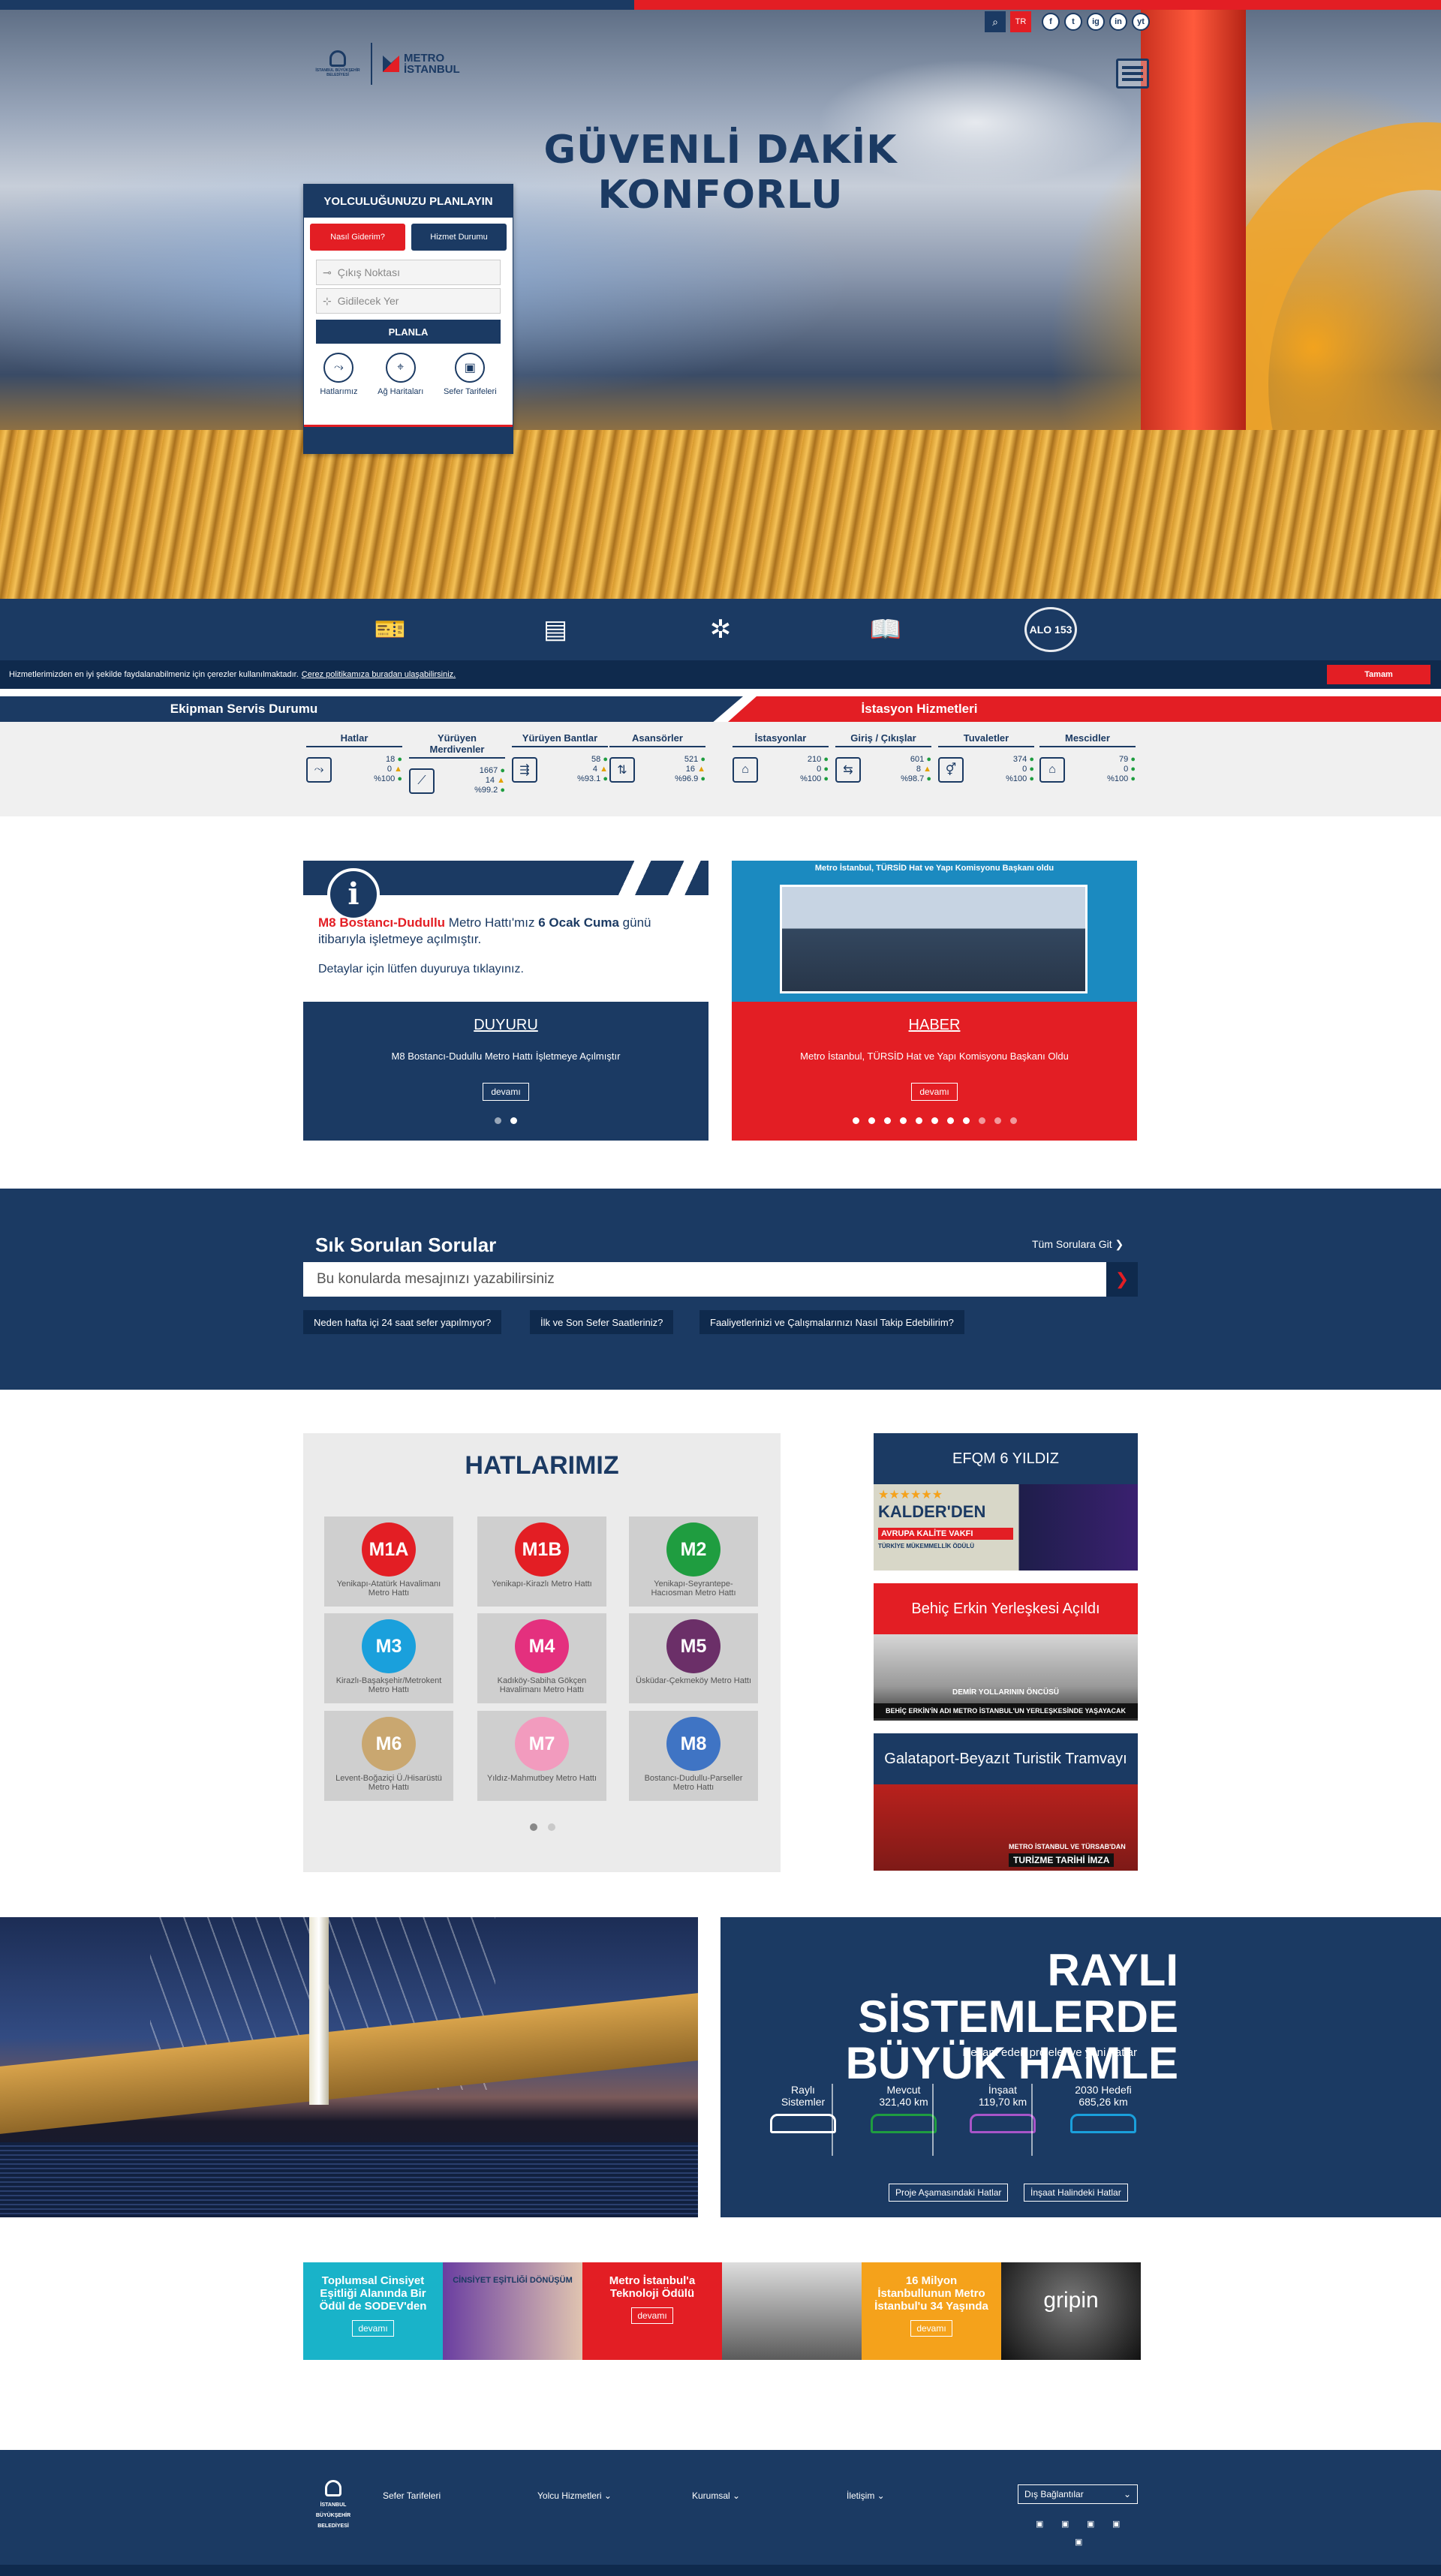 Image resolution: width=1441 pixels, height=2576 pixels. Describe the element at coordinates (400, 374) in the screenshot. I see `link-network-maps: ⌖ Ağ Haritaları` at that location.